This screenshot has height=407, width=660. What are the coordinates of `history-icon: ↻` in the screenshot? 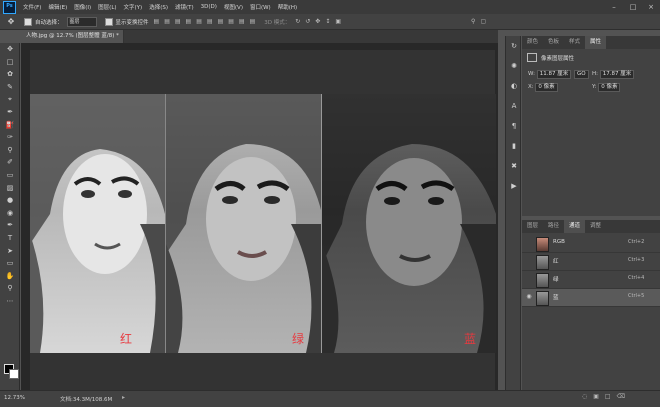 It's located at (514, 46).